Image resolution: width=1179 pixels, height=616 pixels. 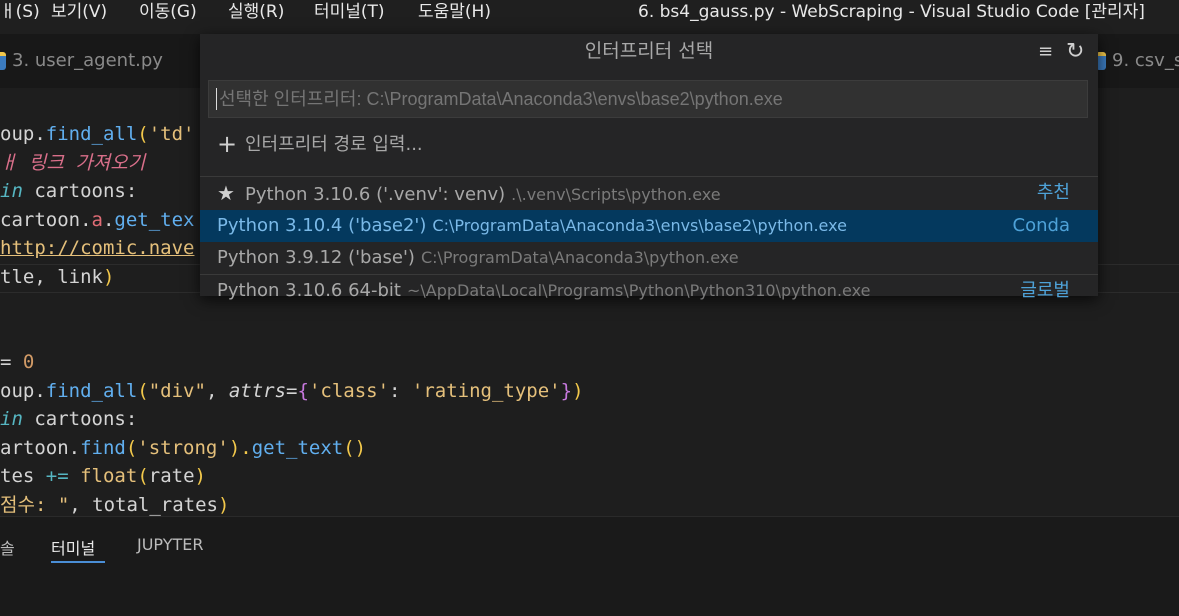 What do you see at coordinates (400, 390) in the screenshot?
I see `code-token: :` at bounding box center [400, 390].